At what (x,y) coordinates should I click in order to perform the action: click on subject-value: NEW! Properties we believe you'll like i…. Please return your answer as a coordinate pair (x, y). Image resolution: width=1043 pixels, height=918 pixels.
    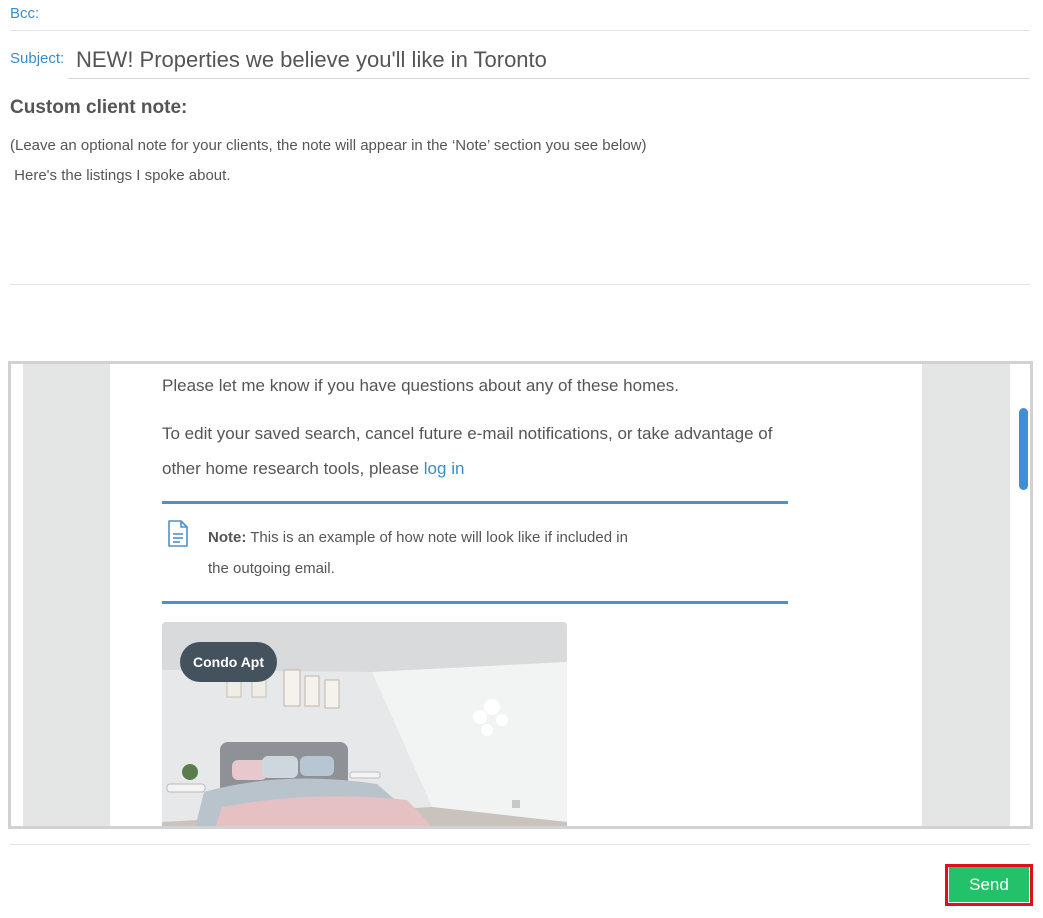
    Looking at the image, I should click on (311, 59).